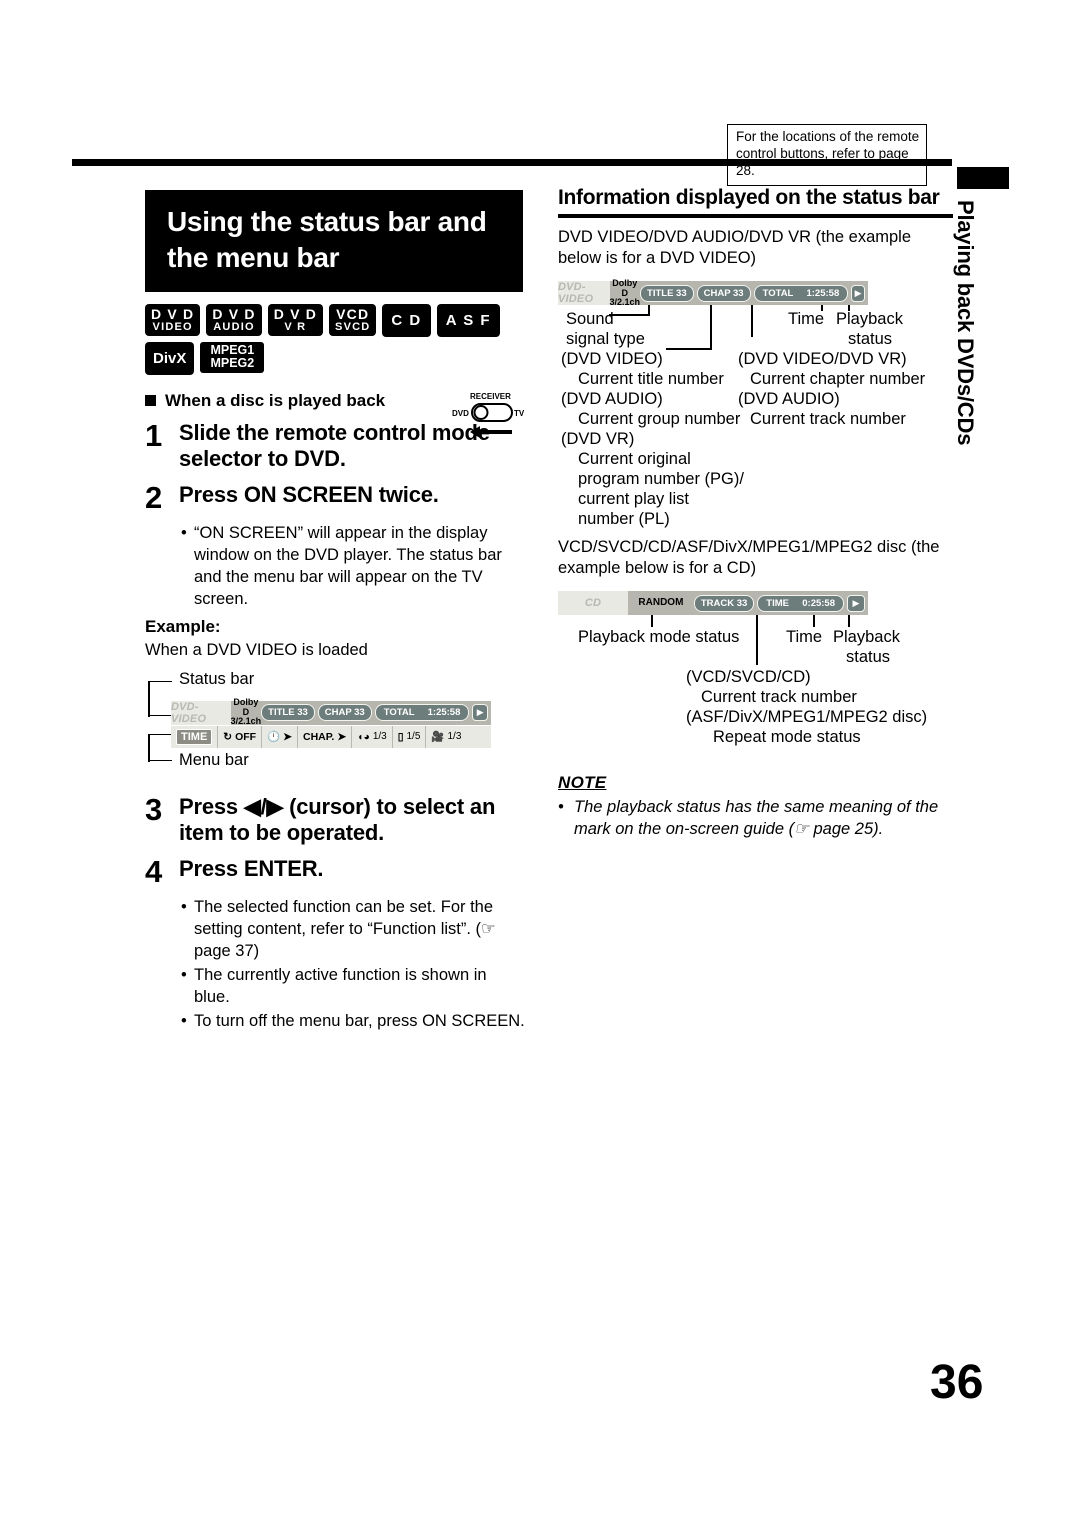 The width and height of the screenshot is (1080, 1528). I want to click on leader-line-to-menubar, so click(160, 734).